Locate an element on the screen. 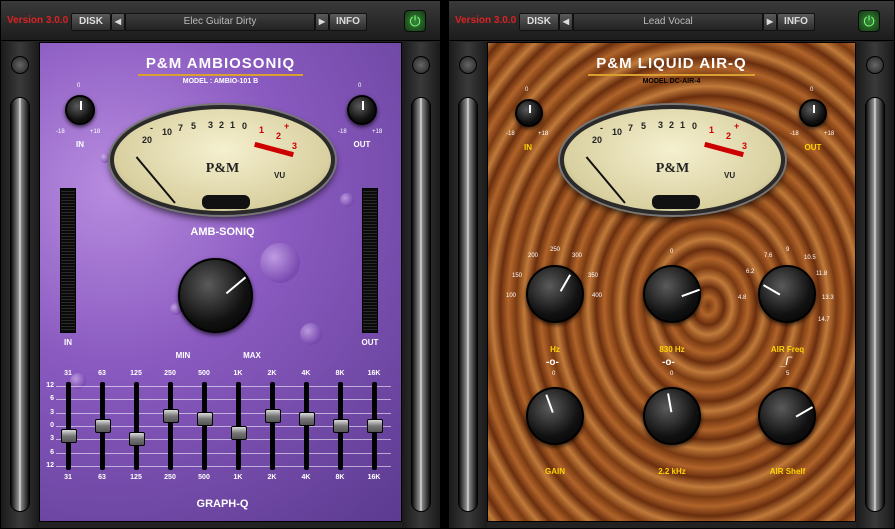 Image resolution: width=895 pixels, height=529 pixels. air-shelf-knob is located at coordinates (787, 416).